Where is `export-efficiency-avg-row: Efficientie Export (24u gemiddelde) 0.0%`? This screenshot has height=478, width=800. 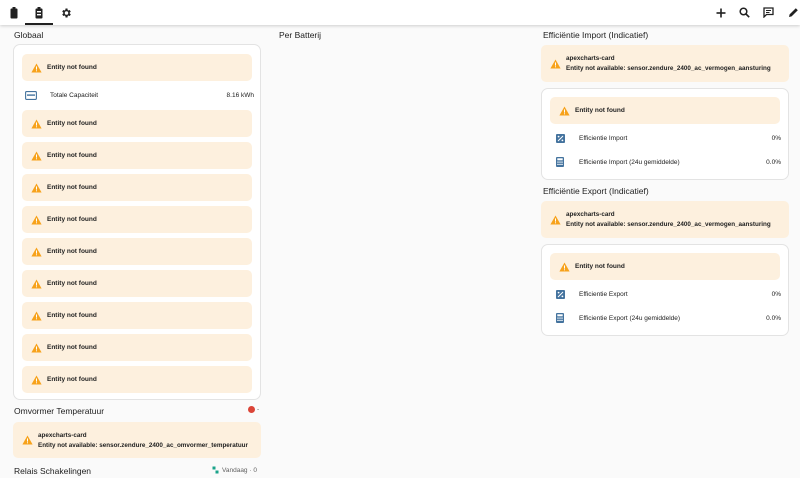 export-efficiency-avg-row: Efficientie Export (24u gemiddelde) 0.0% is located at coordinates (667, 318).